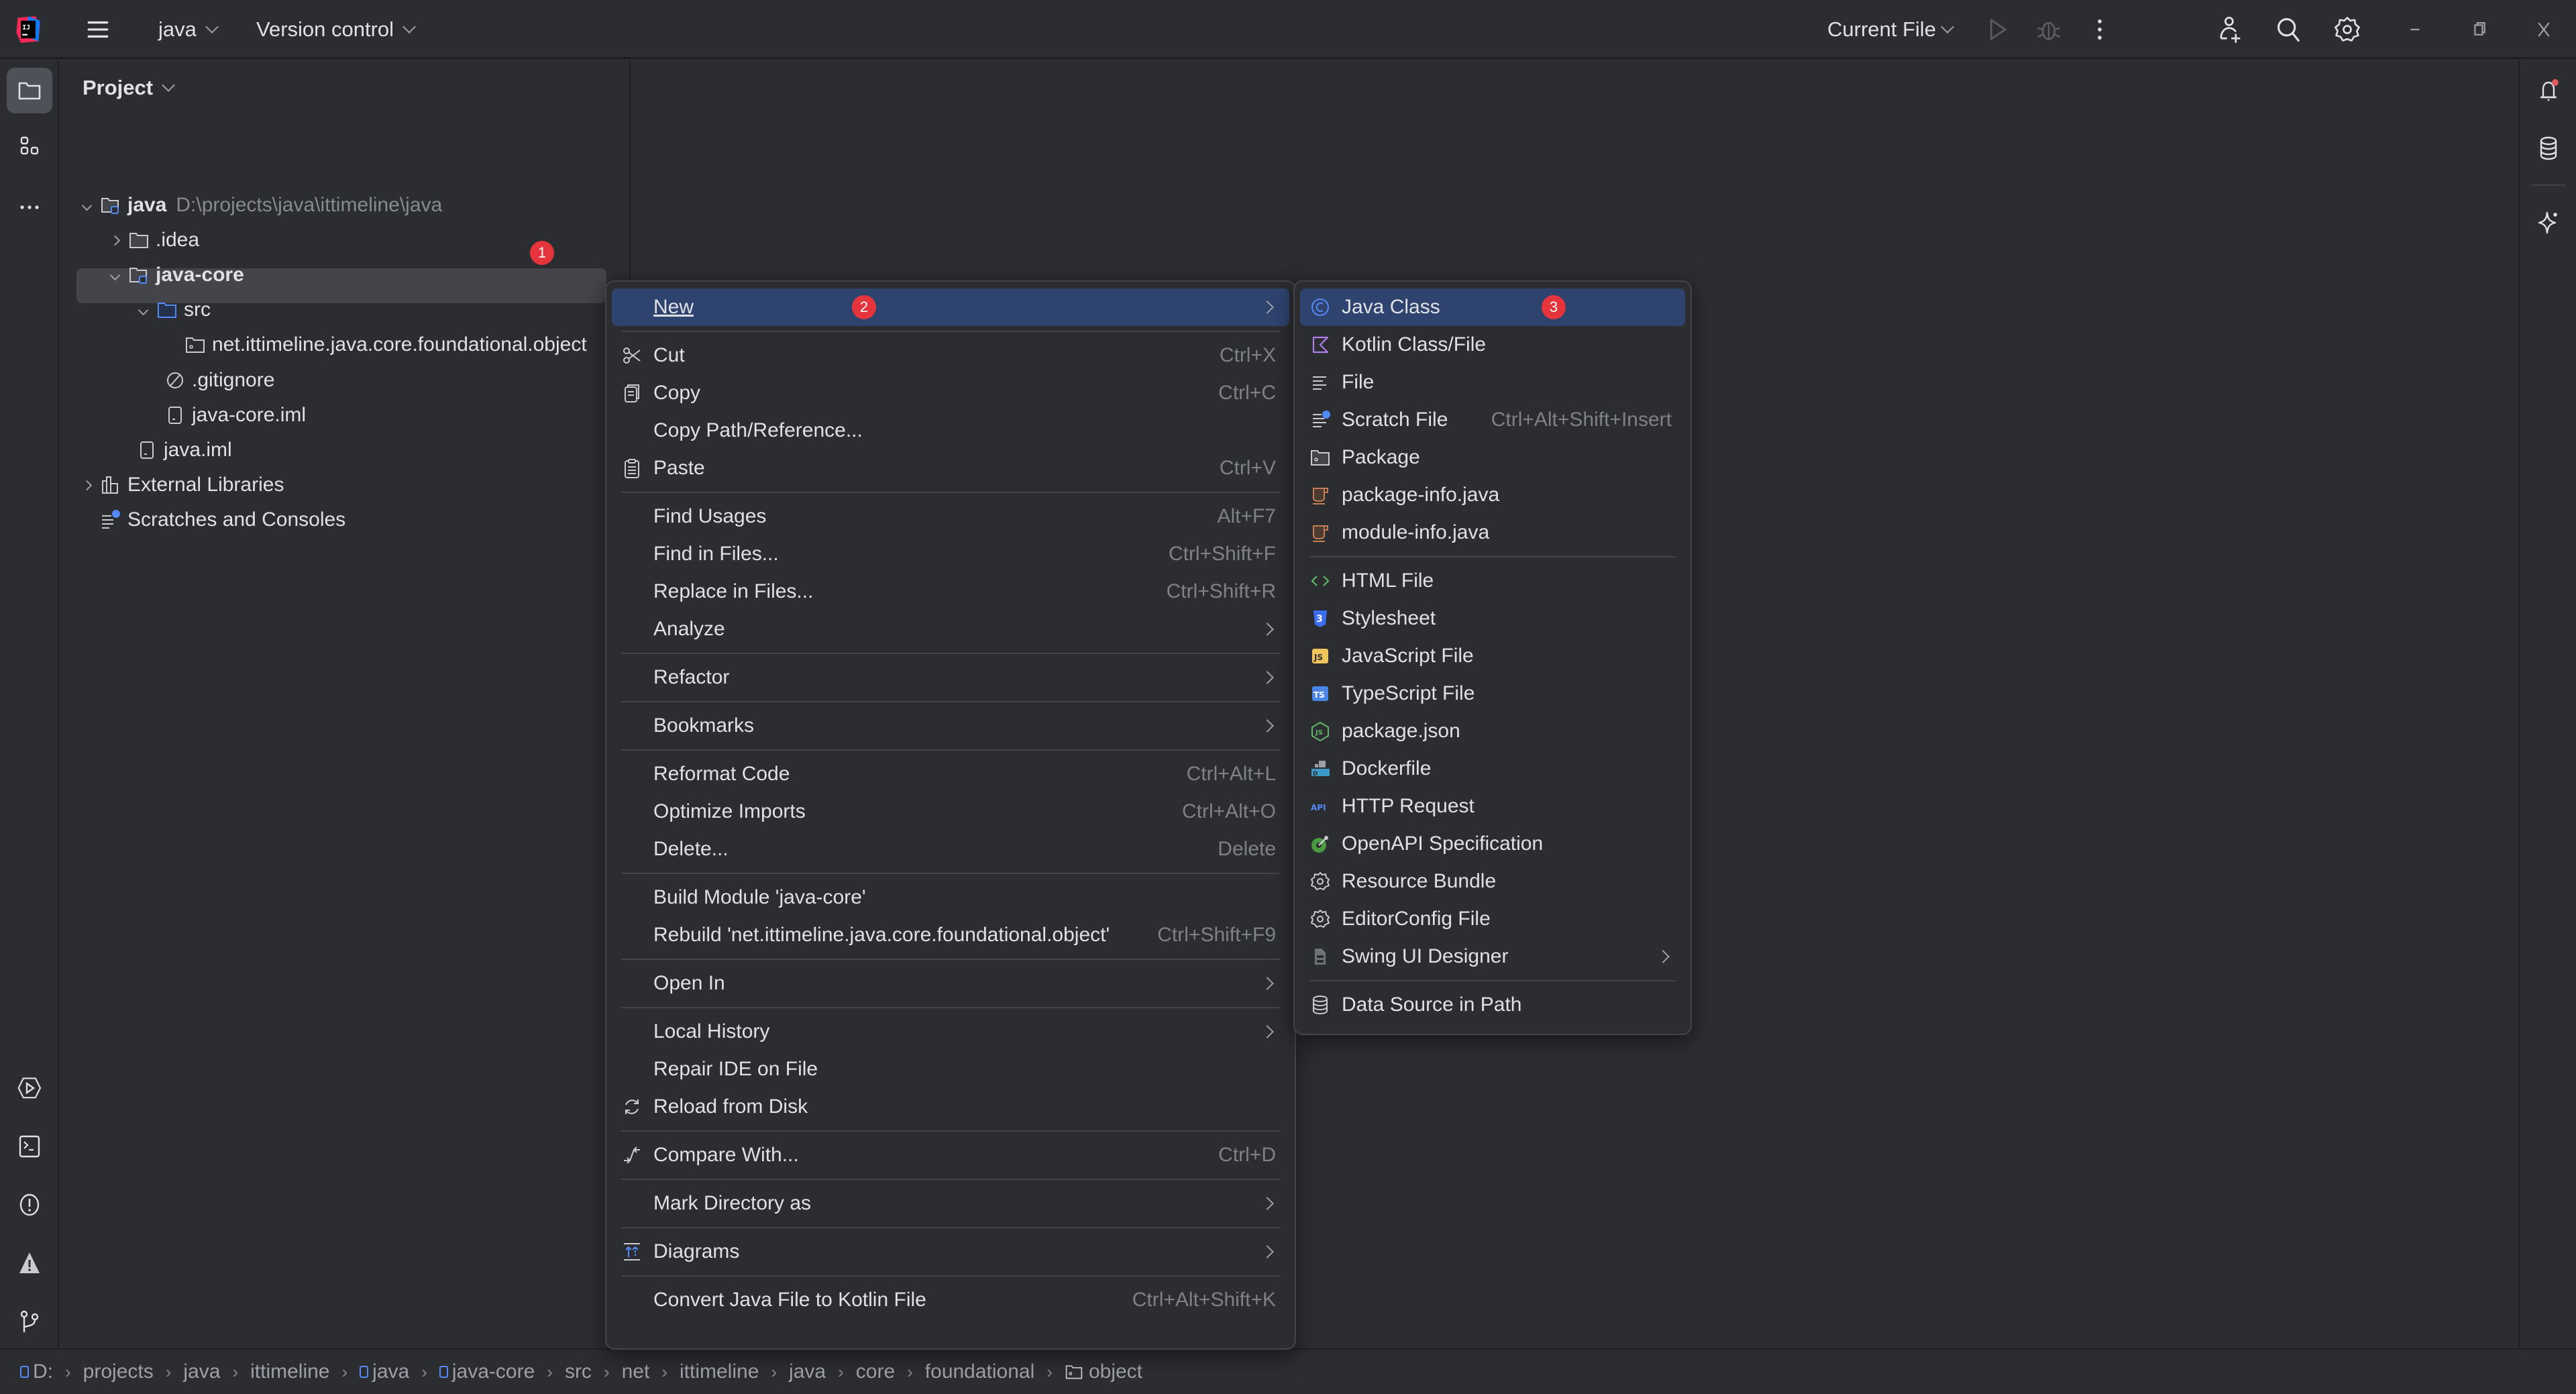 This screenshot has height=1394, width=2576. What do you see at coordinates (1492, 731) in the screenshot?
I see `submenu-item-package-json: JS package.json` at bounding box center [1492, 731].